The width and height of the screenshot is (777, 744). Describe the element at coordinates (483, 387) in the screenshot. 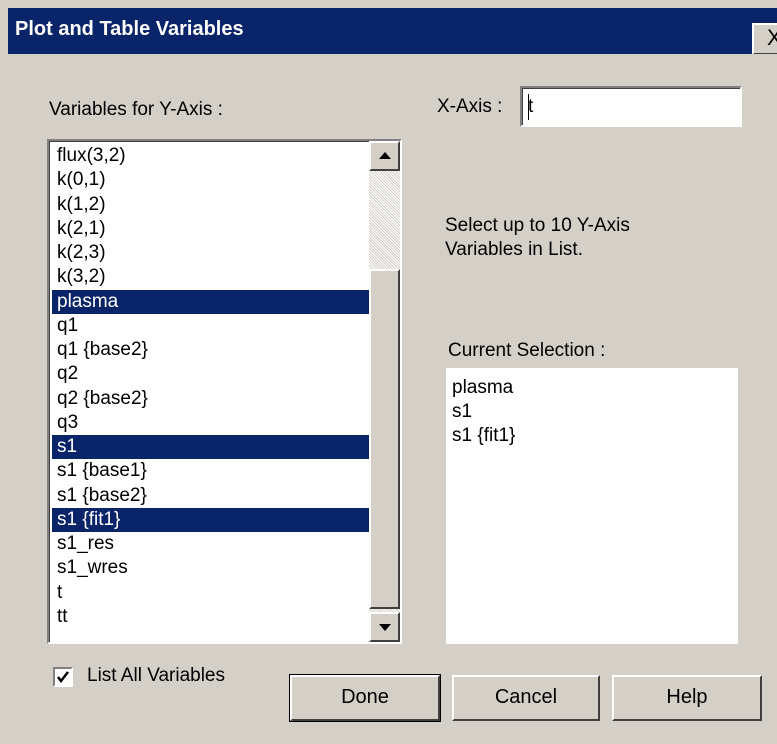

I see `selection-item: plasma` at that location.